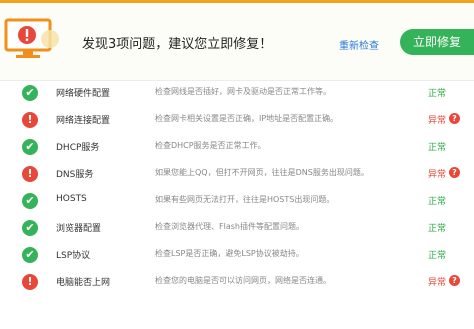 This screenshot has width=474, height=329. I want to click on monitor-alert-icon, so click(31, 38).